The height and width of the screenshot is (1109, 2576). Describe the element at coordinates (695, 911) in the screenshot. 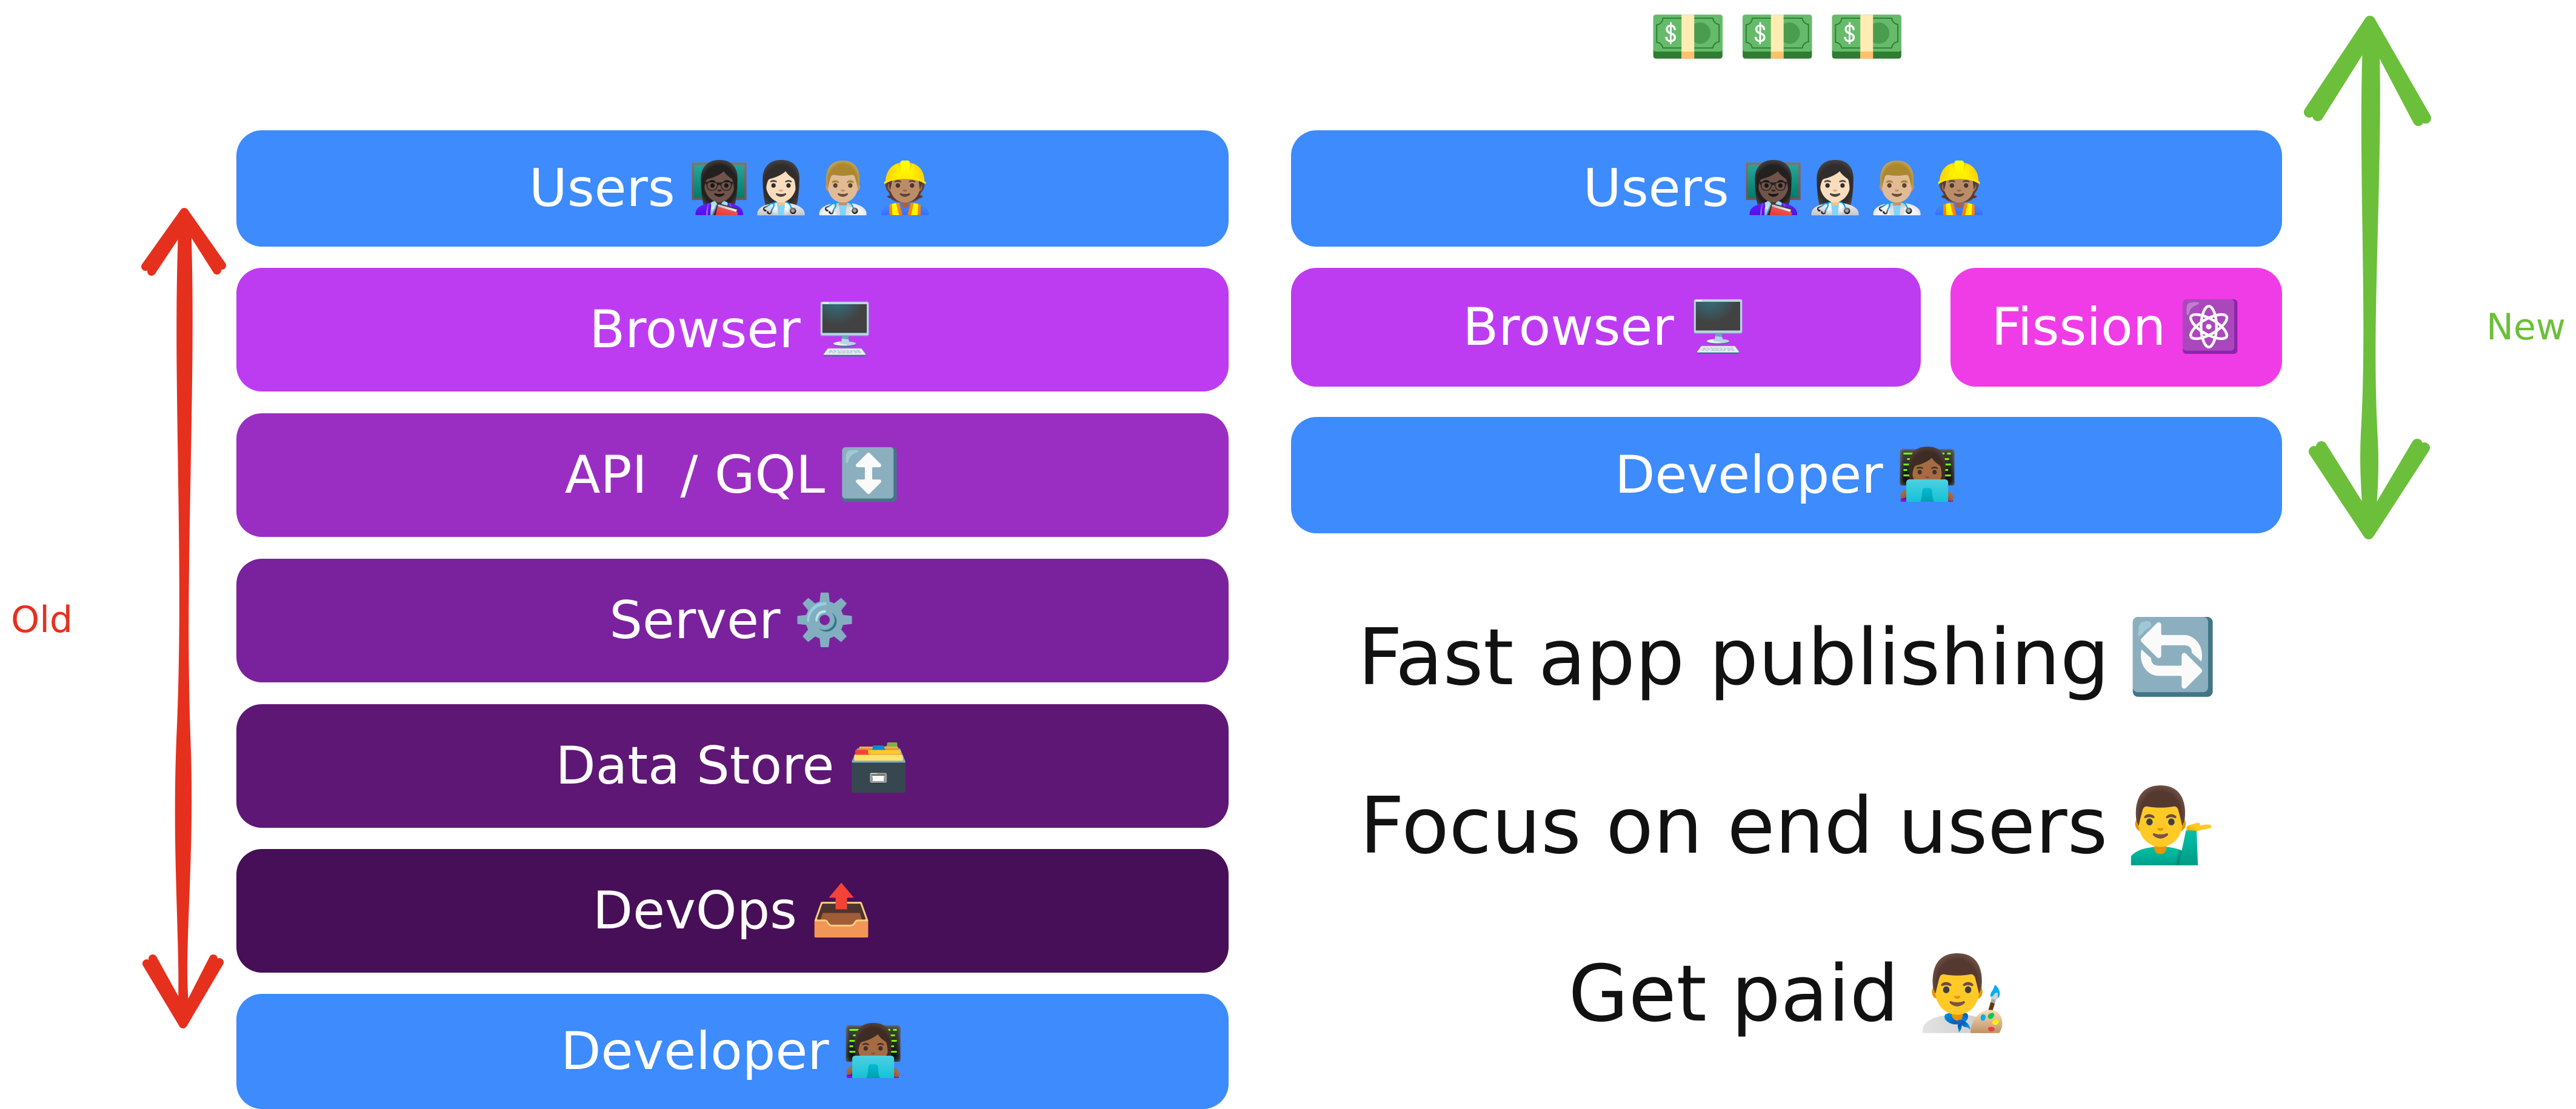

I see `old-layer-devops-label: DevOps` at that location.